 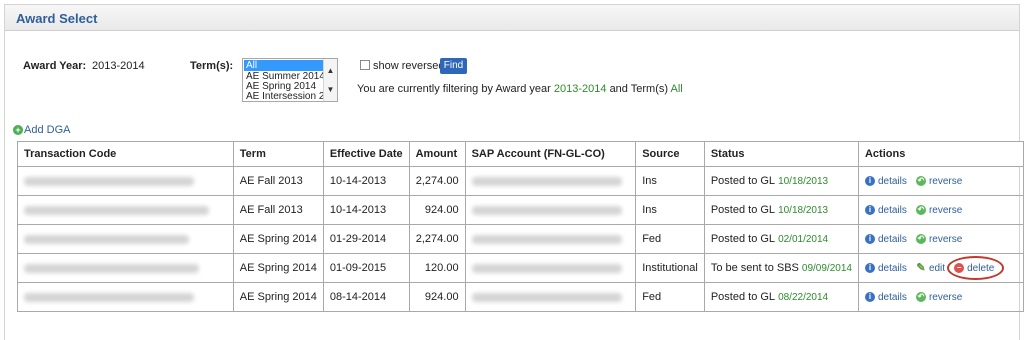 I want to click on edit-link: ✎ edit, so click(x=930, y=267).